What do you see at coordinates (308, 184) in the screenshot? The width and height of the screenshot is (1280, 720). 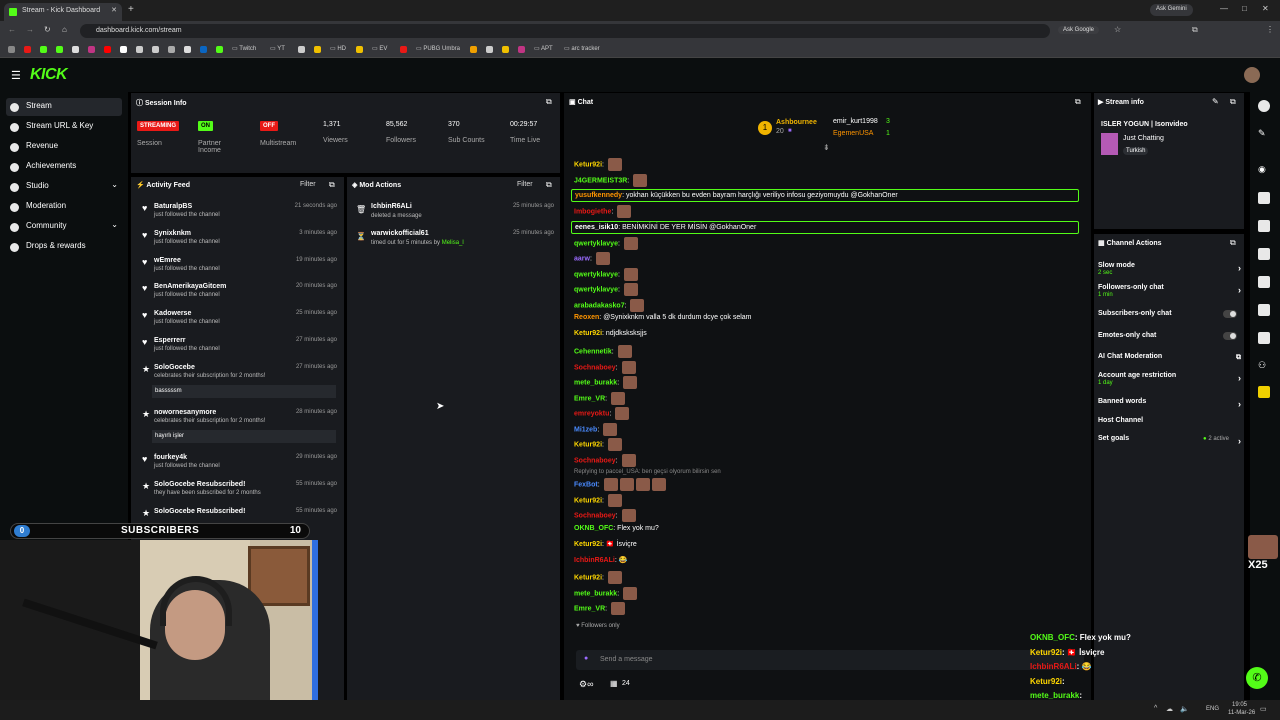 I see `activity-filter-button: Filter` at bounding box center [308, 184].